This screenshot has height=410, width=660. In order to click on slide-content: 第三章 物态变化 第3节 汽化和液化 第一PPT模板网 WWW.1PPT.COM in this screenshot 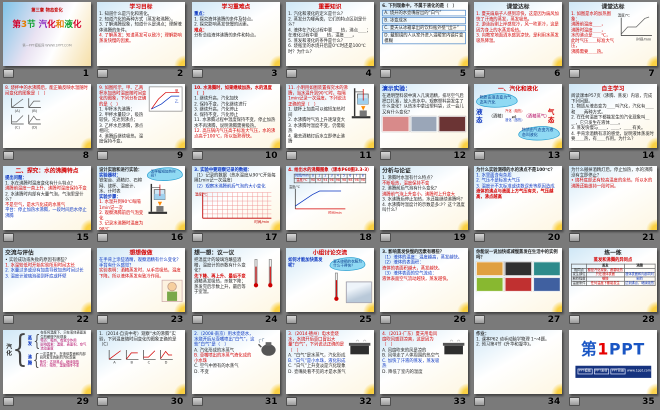, I will do `click(47, 34)`.